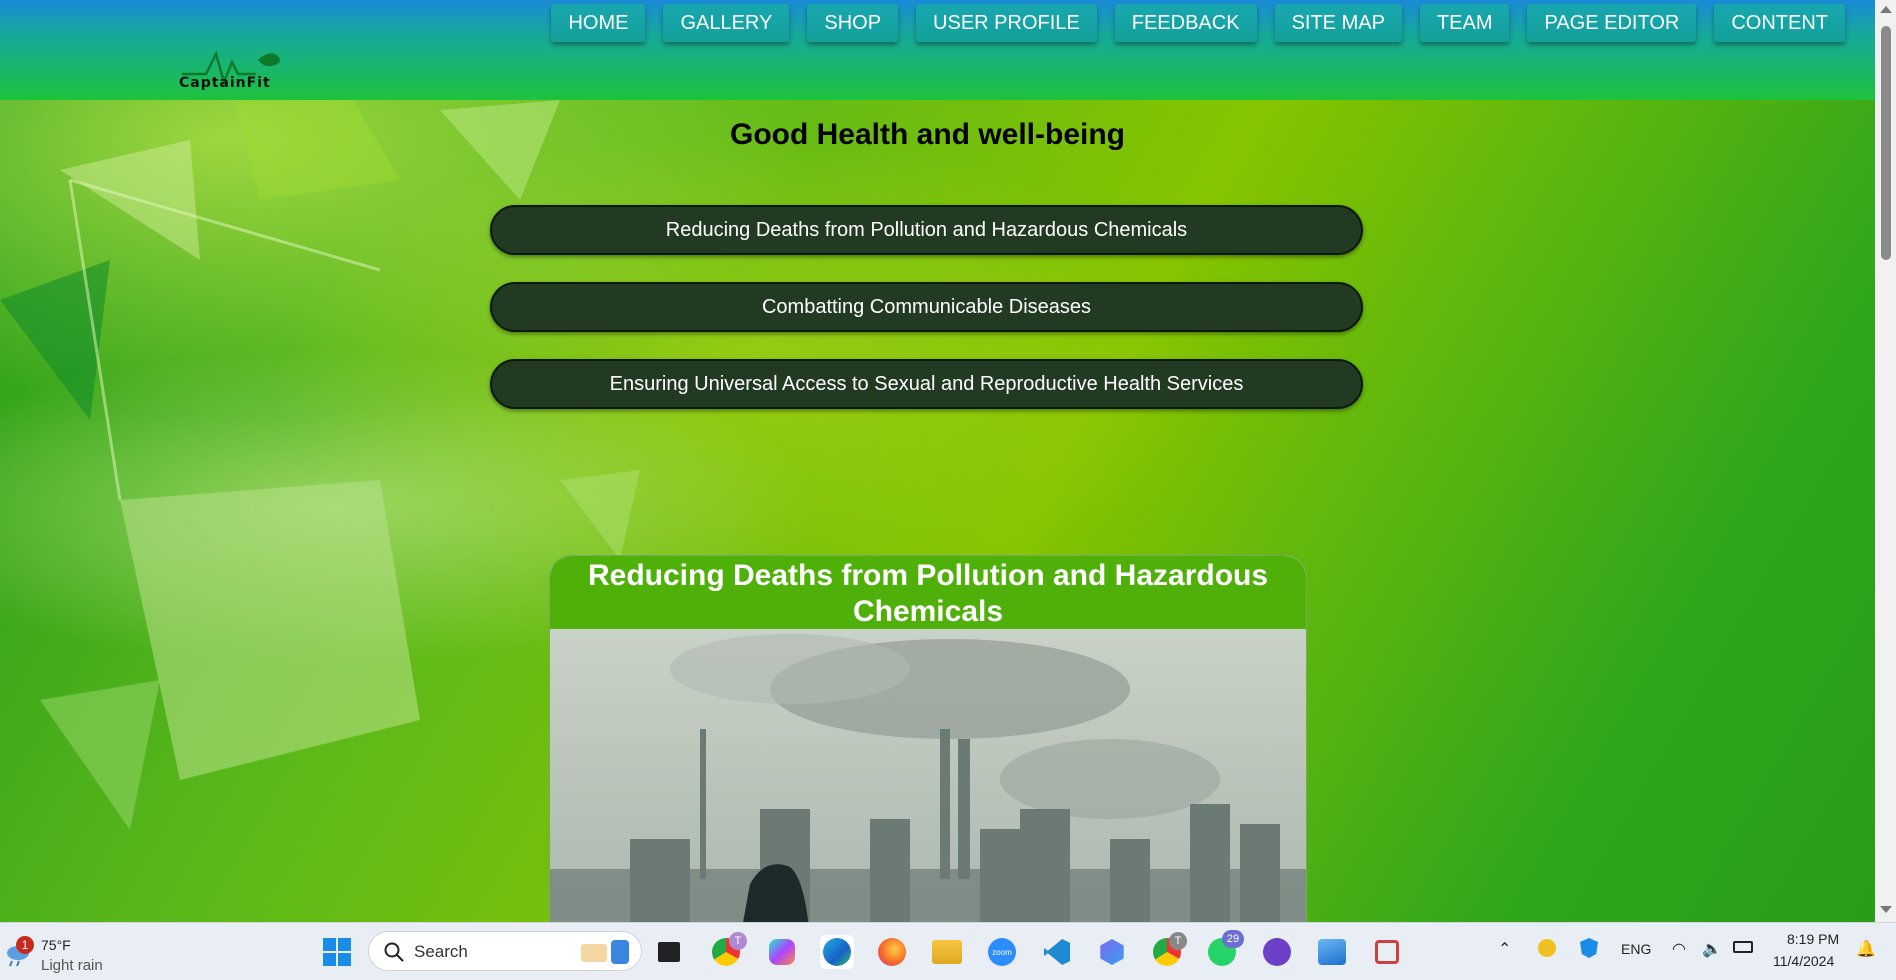 This screenshot has width=1896, height=980. What do you see at coordinates (1547, 948) in the screenshot?
I see `tray-app-icon` at bounding box center [1547, 948].